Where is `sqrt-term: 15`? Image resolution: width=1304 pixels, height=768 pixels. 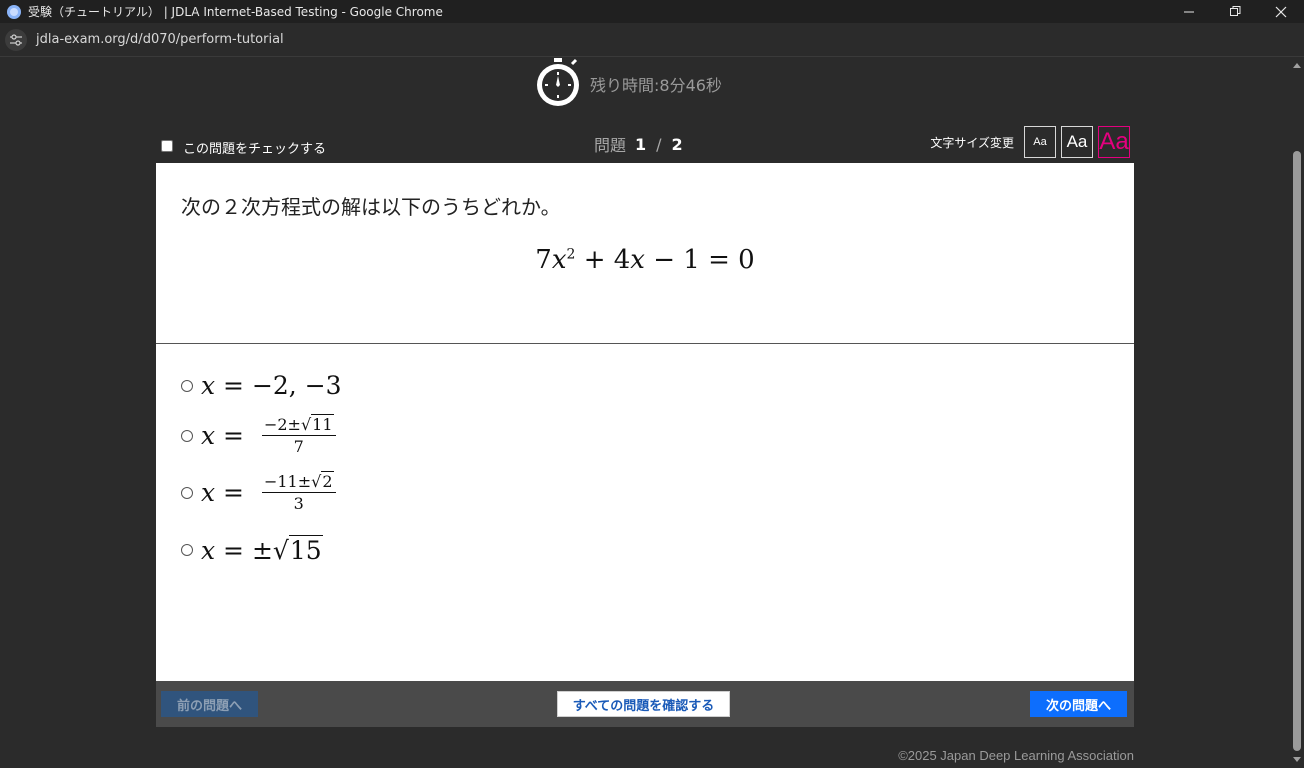 sqrt-term: 15 is located at coordinates (305, 550).